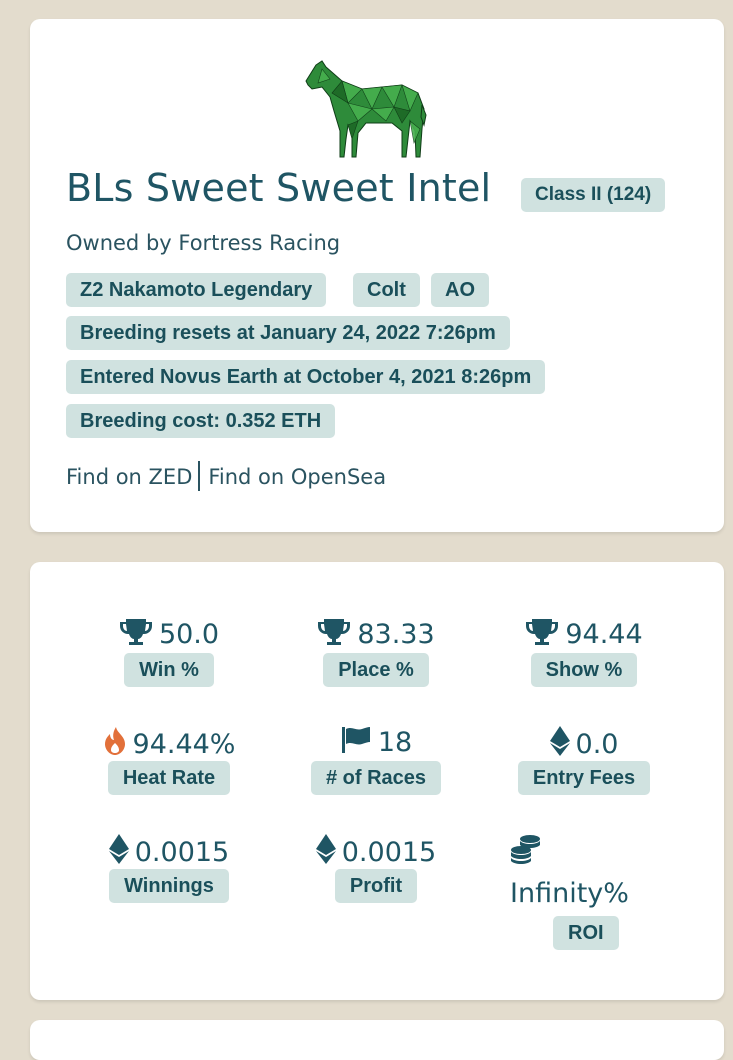 Image resolution: width=733 pixels, height=1060 pixels. Describe the element at coordinates (169, 778) in the screenshot. I see `heat-rate-label: Heat Rate` at that location.